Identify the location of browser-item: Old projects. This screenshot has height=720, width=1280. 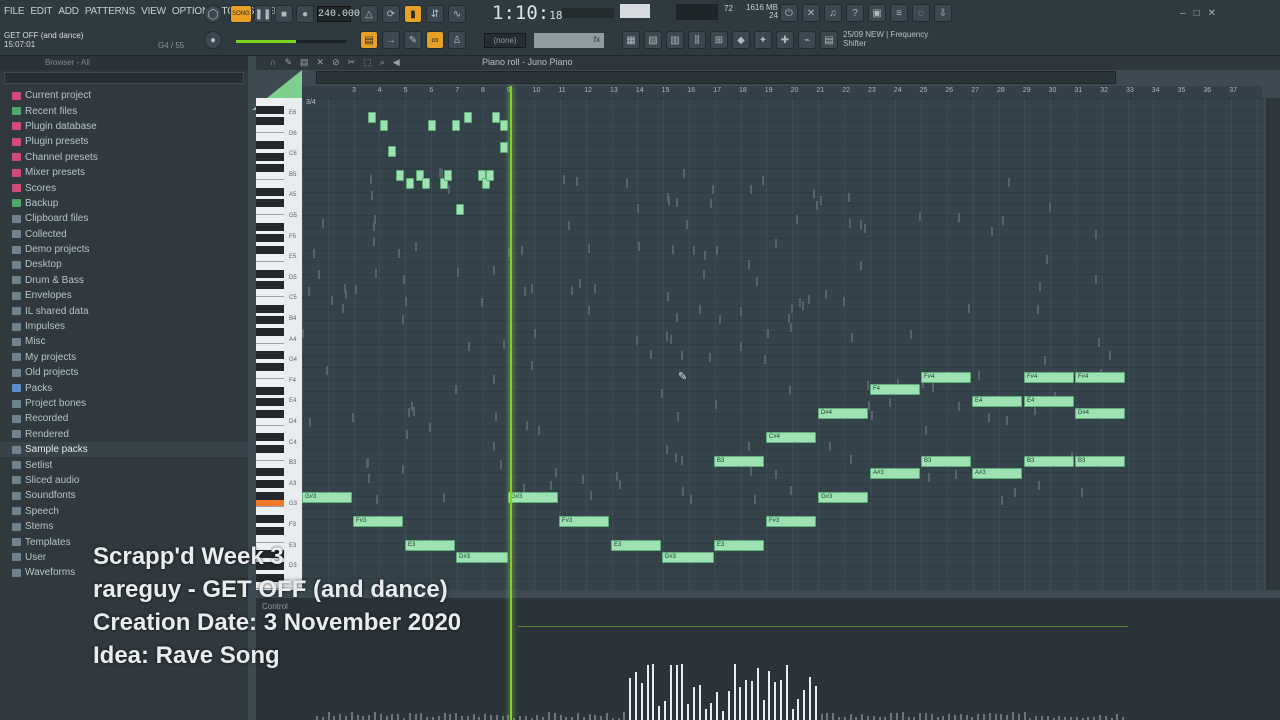
(124, 372).